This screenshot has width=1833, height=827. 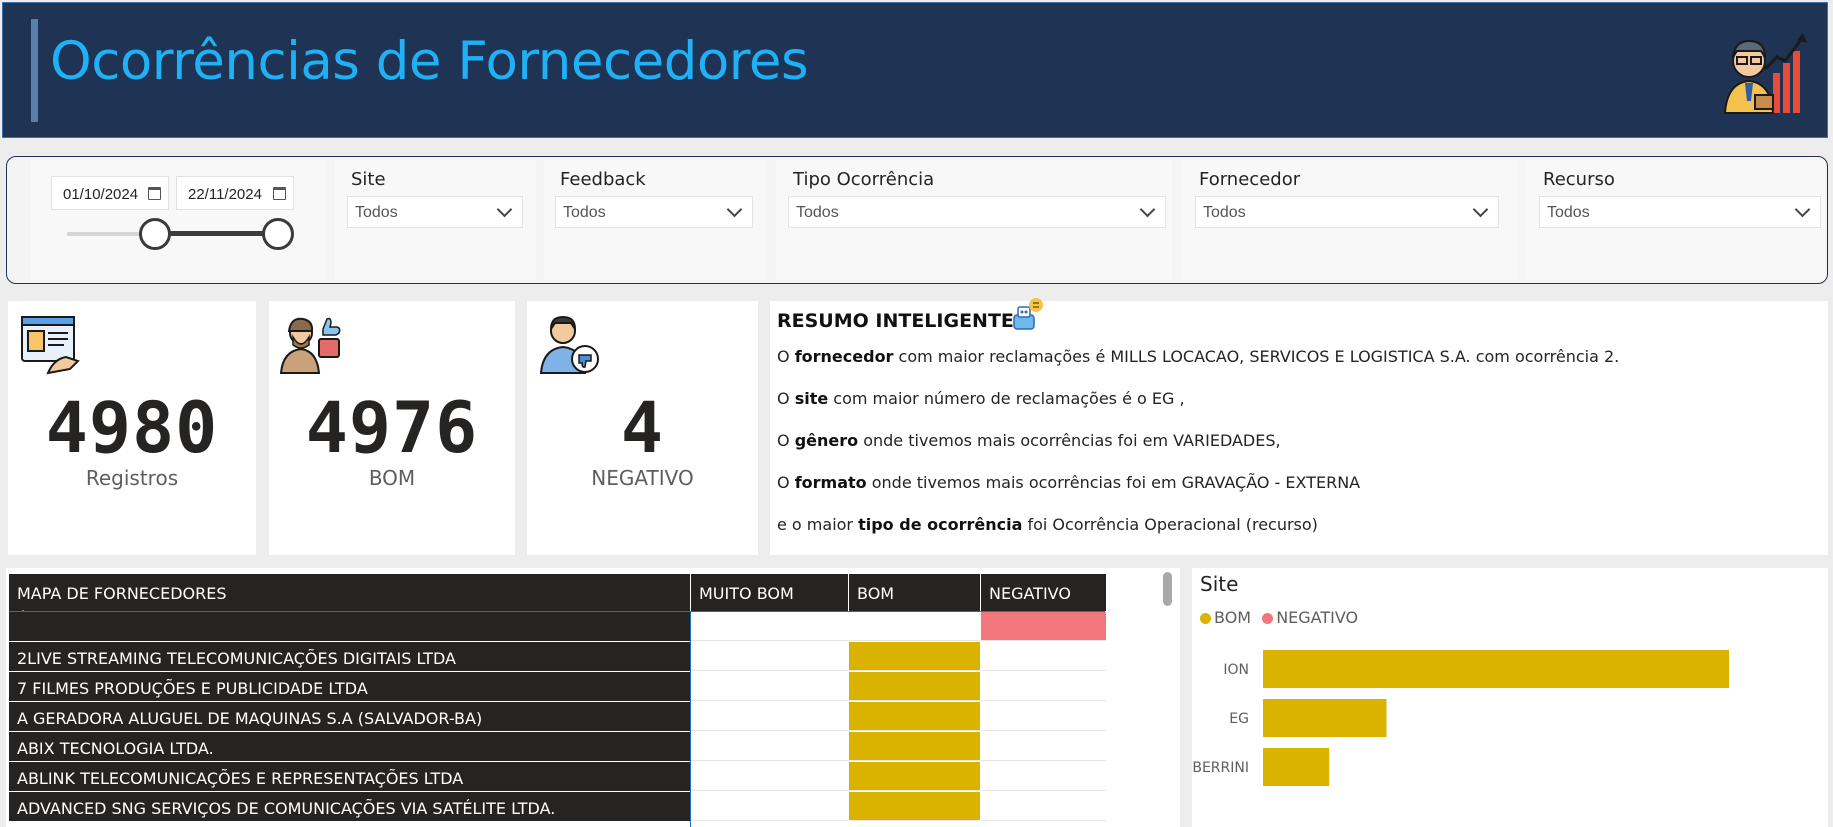 I want to click on slider-track, so click(x=107, y=234).